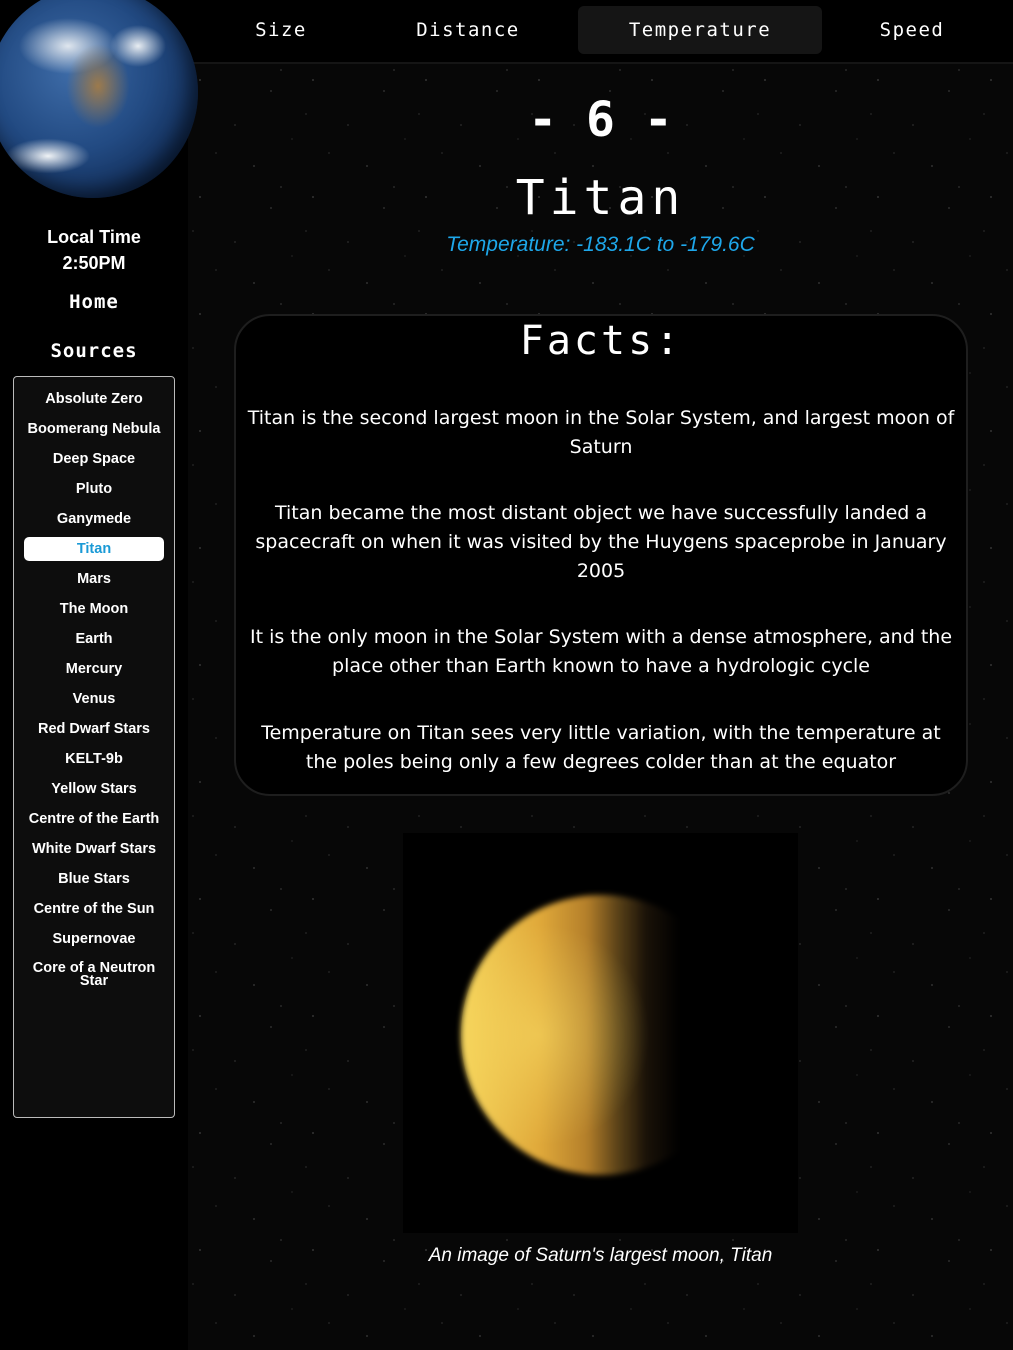  I want to click on earth-logo, so click(99, 99).